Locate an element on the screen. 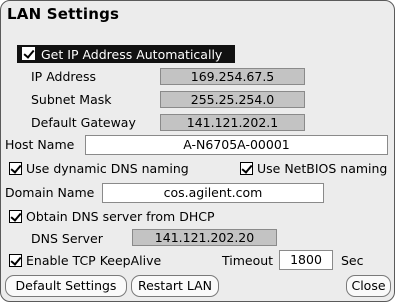 This screenshot has width=395, height=302. default-gateway-field: 141.121.202.1 is located at coordinates (232, 122).